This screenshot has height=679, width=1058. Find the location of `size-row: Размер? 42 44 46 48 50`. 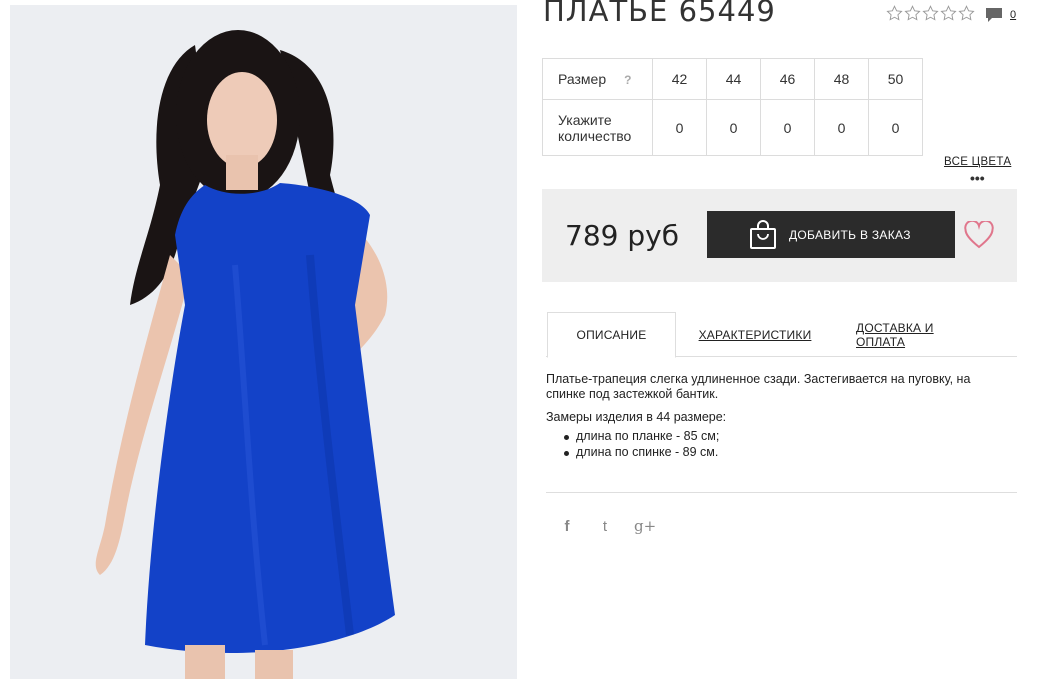

size-row: Размер? 42 44 46 48 50 is located at coordinates (732, 79).